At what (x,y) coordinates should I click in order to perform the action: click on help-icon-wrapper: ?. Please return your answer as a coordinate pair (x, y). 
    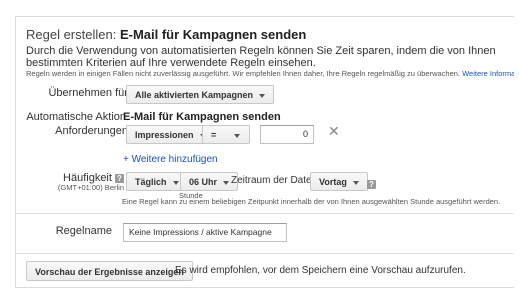
    Looking at the image, I should click on (371, 185).